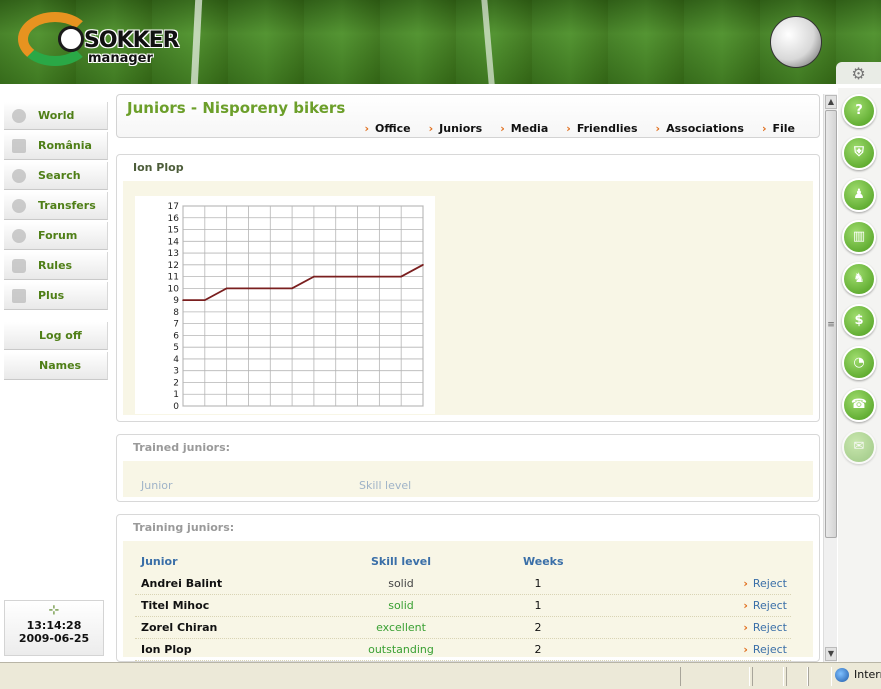 This screenshot has height=689, width=881. Describe the element at coordinates (859, 237) in the screenshot. I see `tactics-icon: ▥` at that location.